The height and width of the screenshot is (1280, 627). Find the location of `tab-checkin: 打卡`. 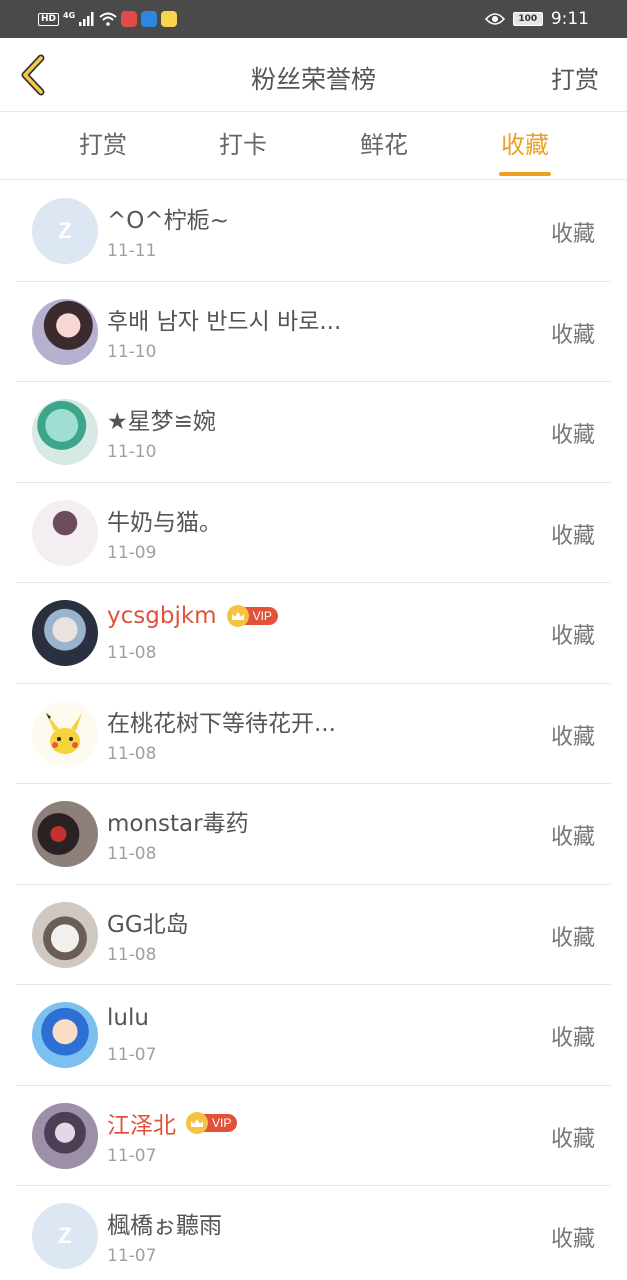

tab-checkin: 打卡 is located at coordinates (243, 146).